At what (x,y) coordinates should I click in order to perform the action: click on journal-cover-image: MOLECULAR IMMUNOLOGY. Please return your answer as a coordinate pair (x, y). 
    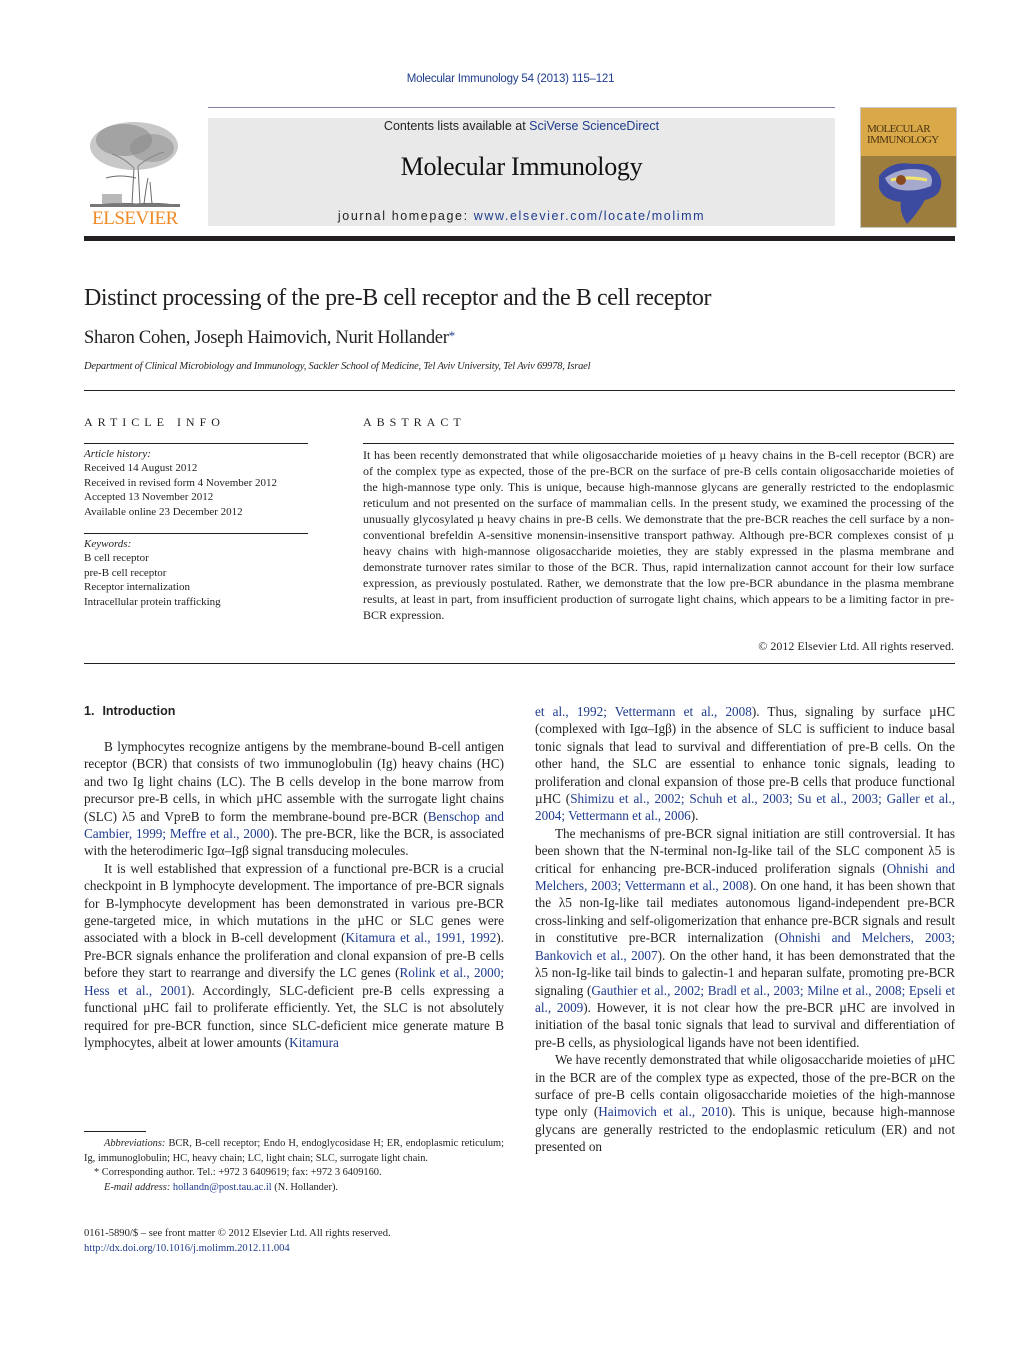
    Looking at the image, I should click on (908, 167).